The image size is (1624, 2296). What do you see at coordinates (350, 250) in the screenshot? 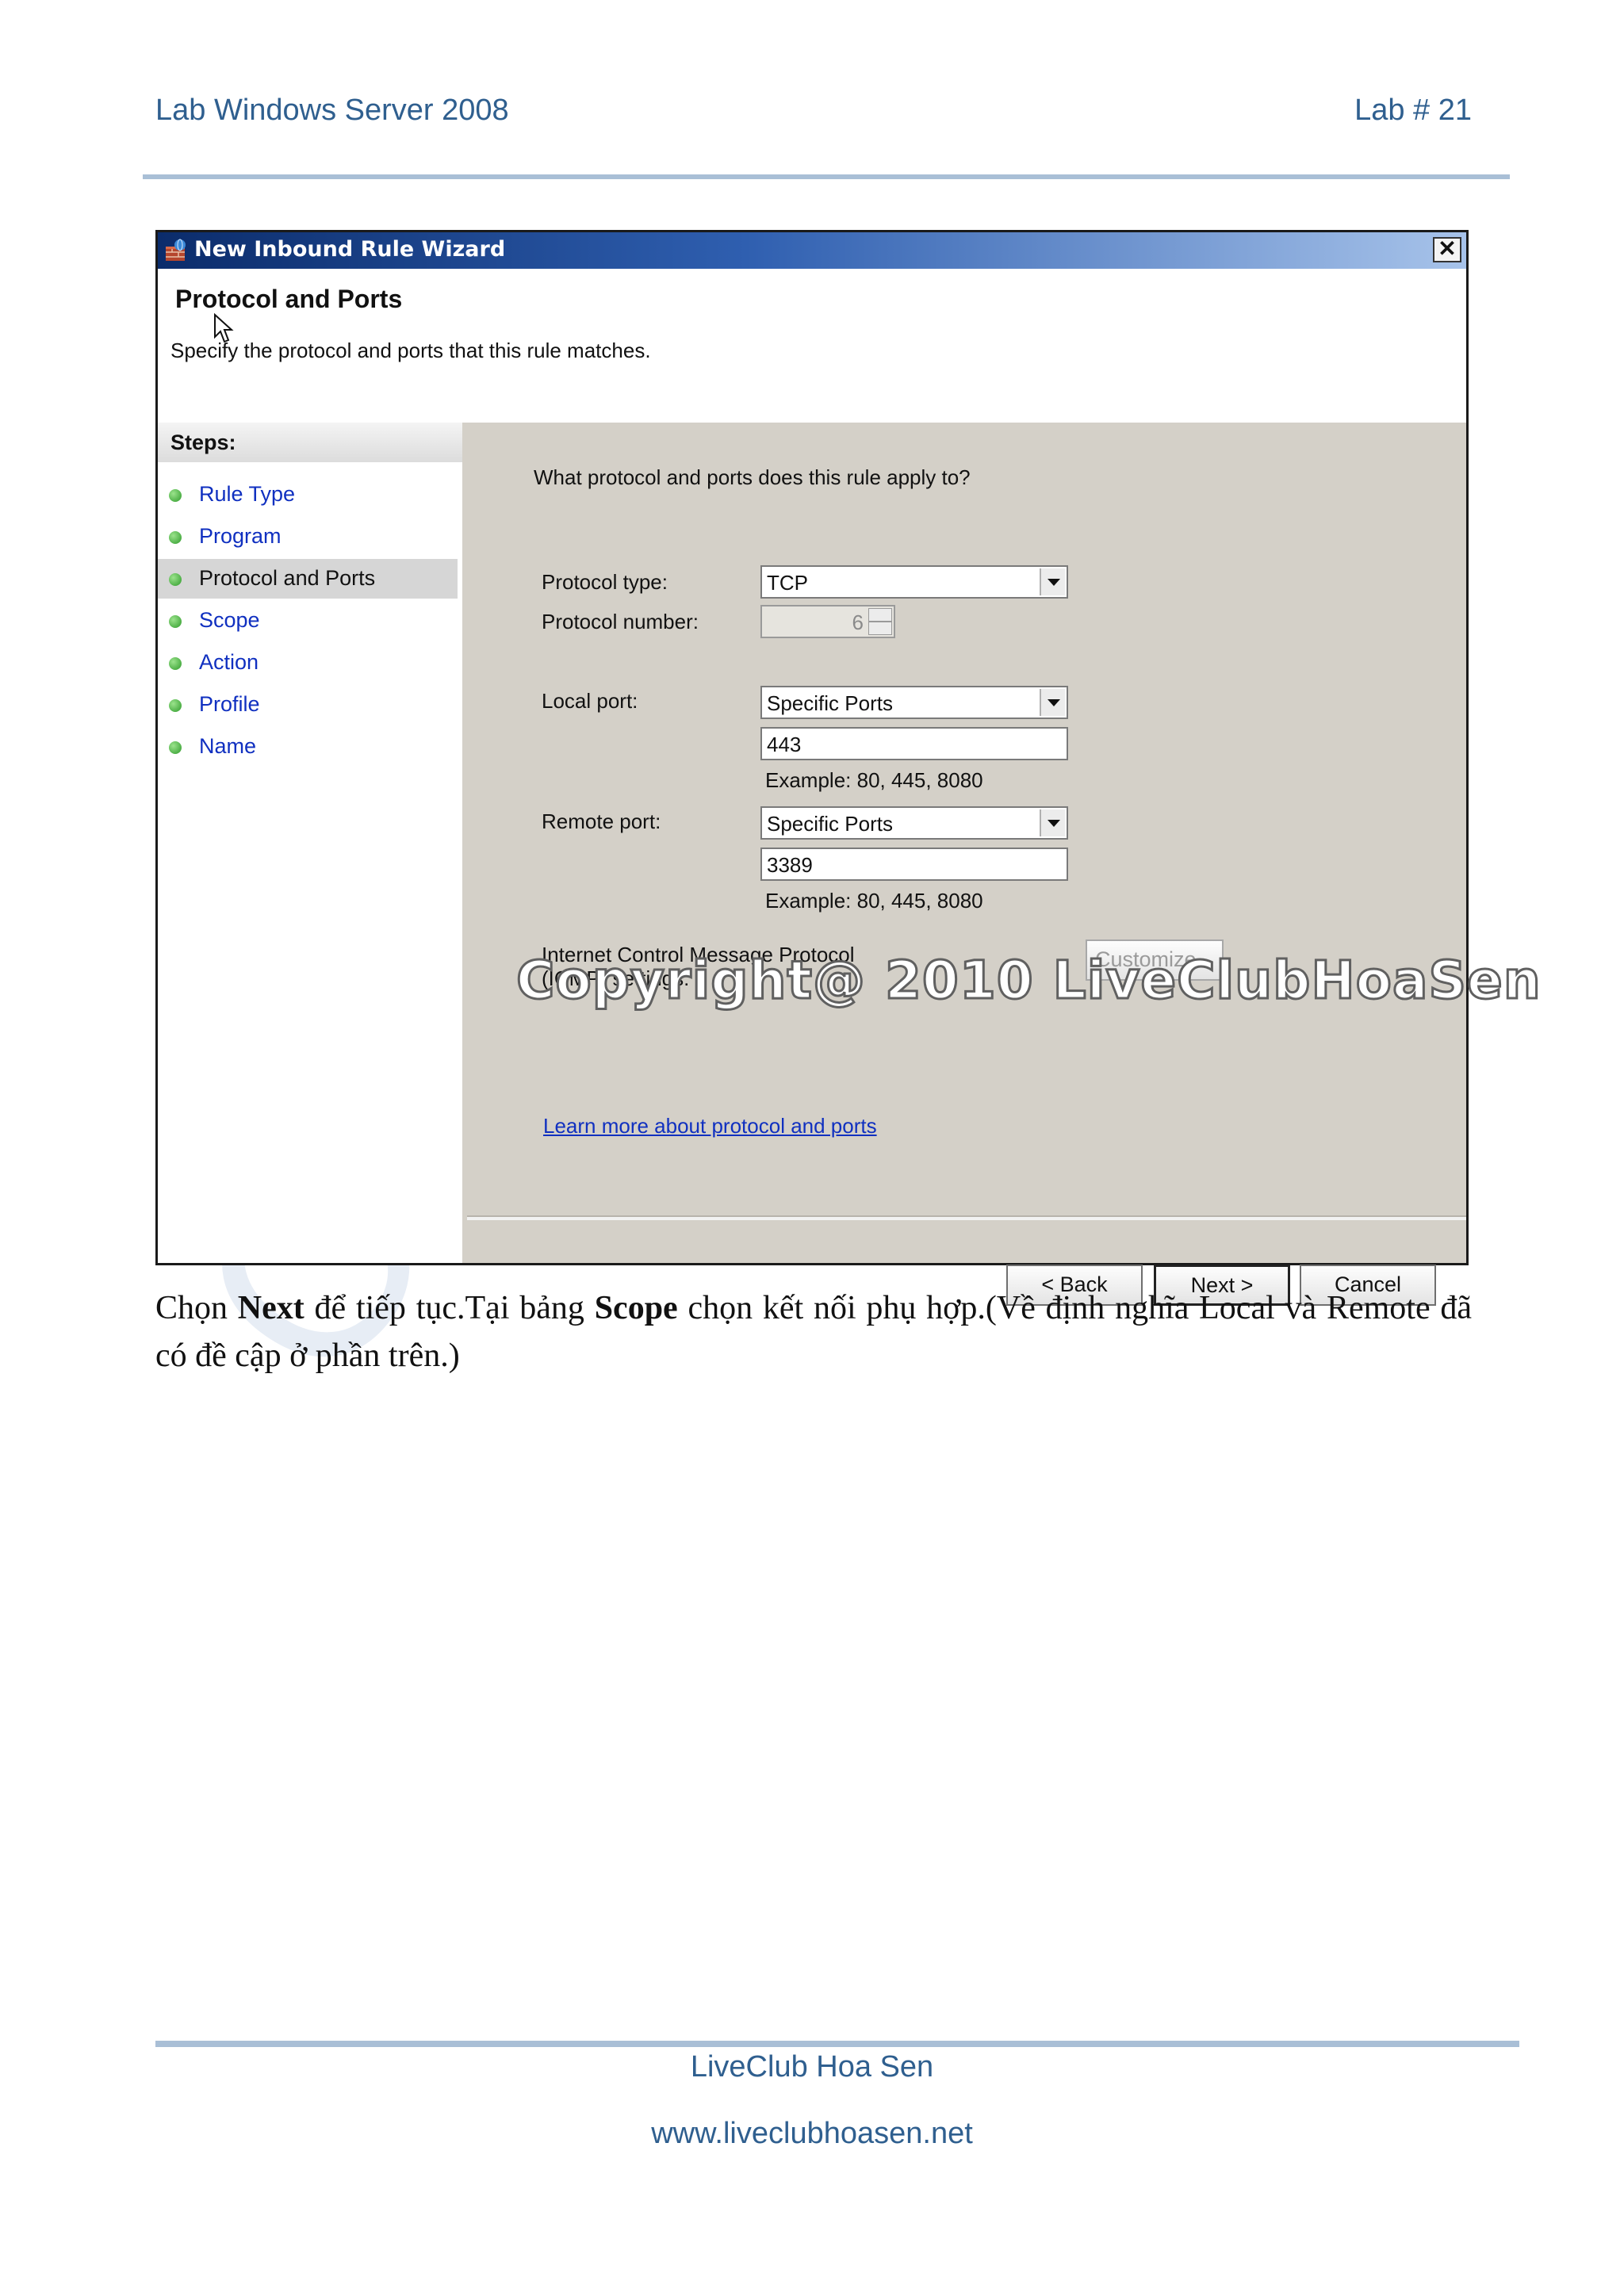
I see `dialog-title: New Inbound Rule Wizard` at bounding box center [350, 250].